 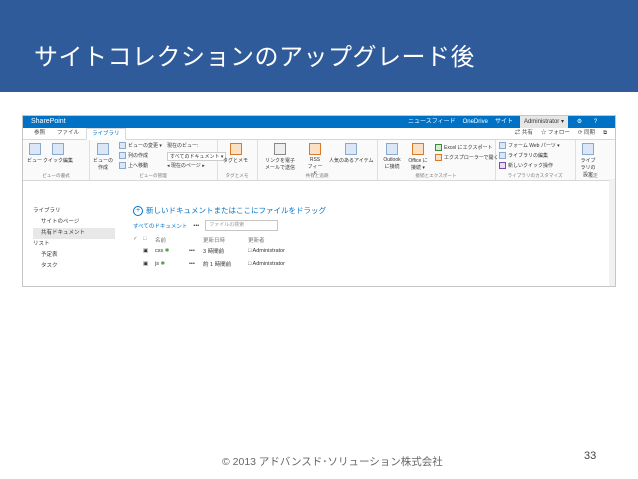 I want to click on office-label: Office に接続 ▾, so click(x=418, y=164).